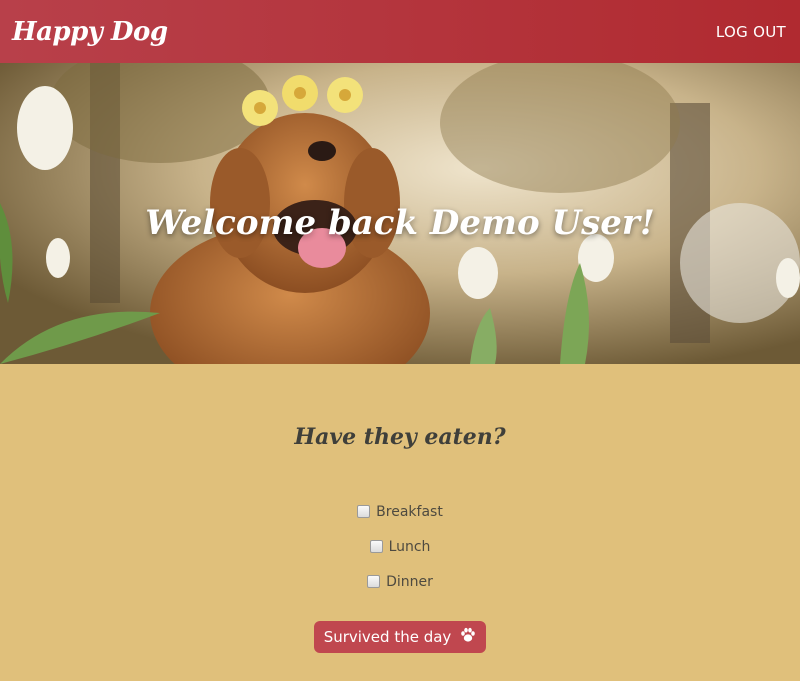 The width and height of the screenshot is (800, 681). I want to click on meal-label: Breakfast, so click(409, 511).